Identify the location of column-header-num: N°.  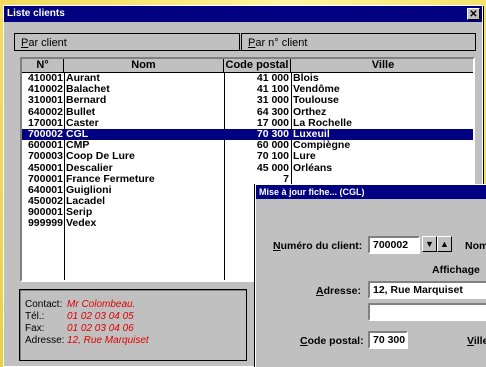
(43, 66).